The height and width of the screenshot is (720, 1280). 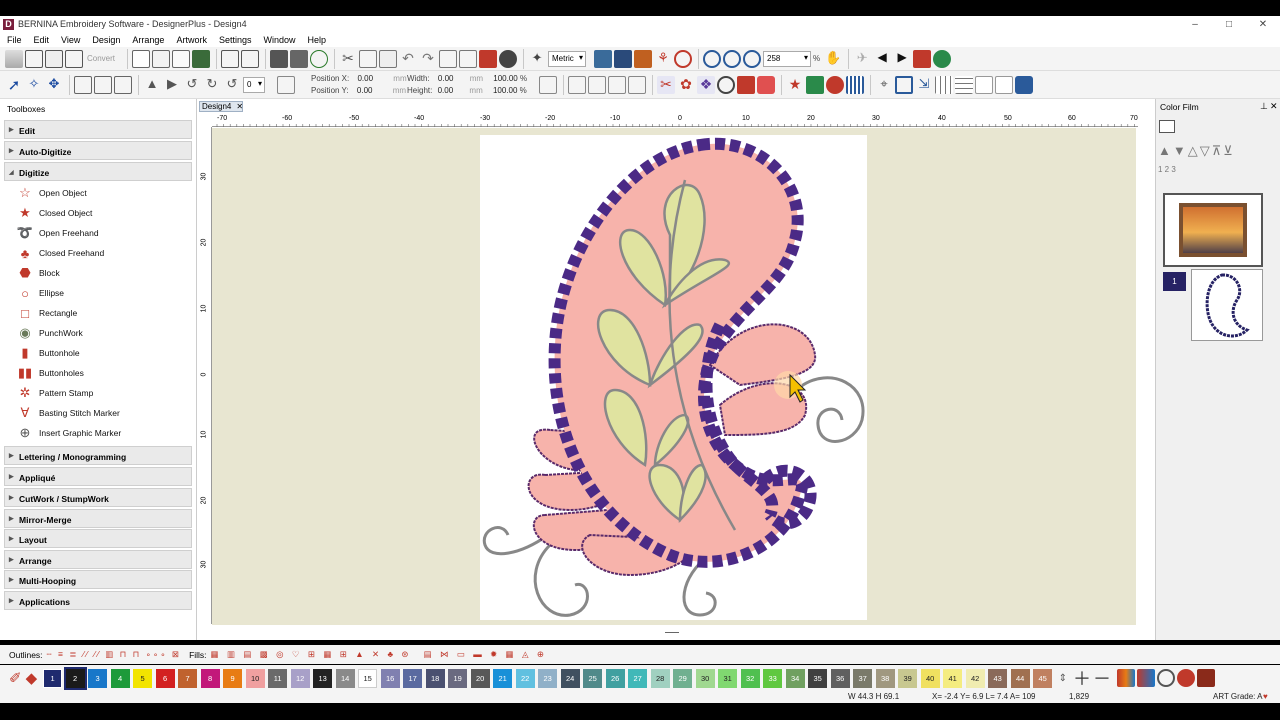 What do you see at coordinates (1167, 126) in the screenshot?
I see `film-view-icon` at bounding box center [1167, 126].